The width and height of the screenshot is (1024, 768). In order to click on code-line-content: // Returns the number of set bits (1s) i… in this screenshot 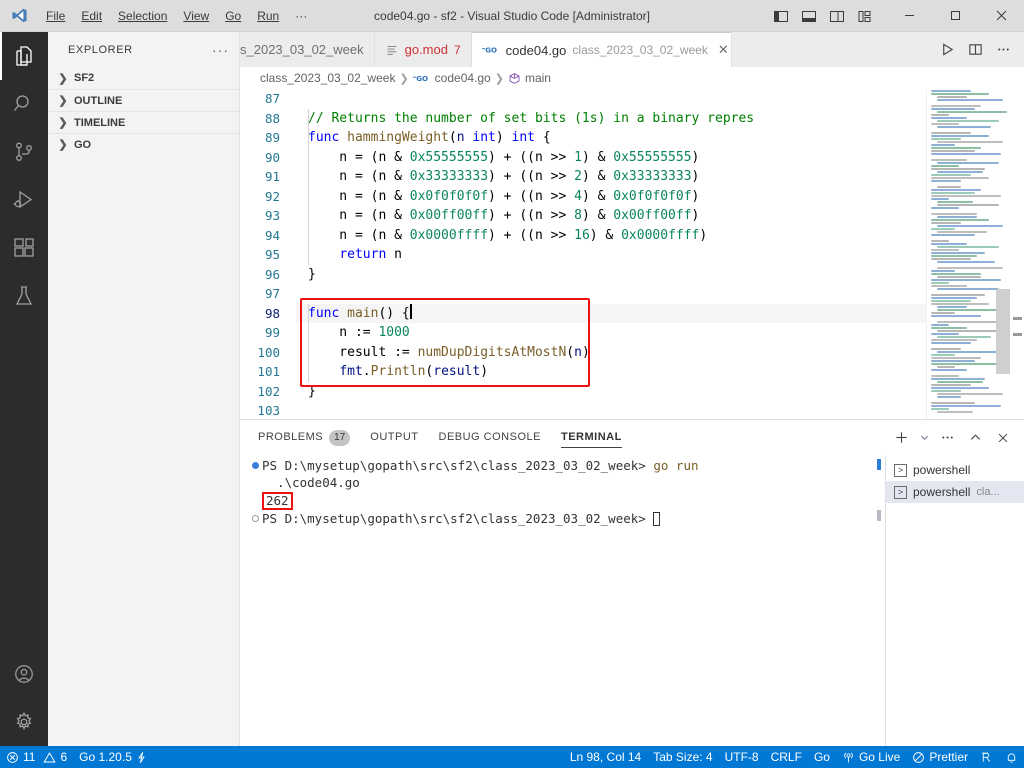, I will do `click(611, 119)`.